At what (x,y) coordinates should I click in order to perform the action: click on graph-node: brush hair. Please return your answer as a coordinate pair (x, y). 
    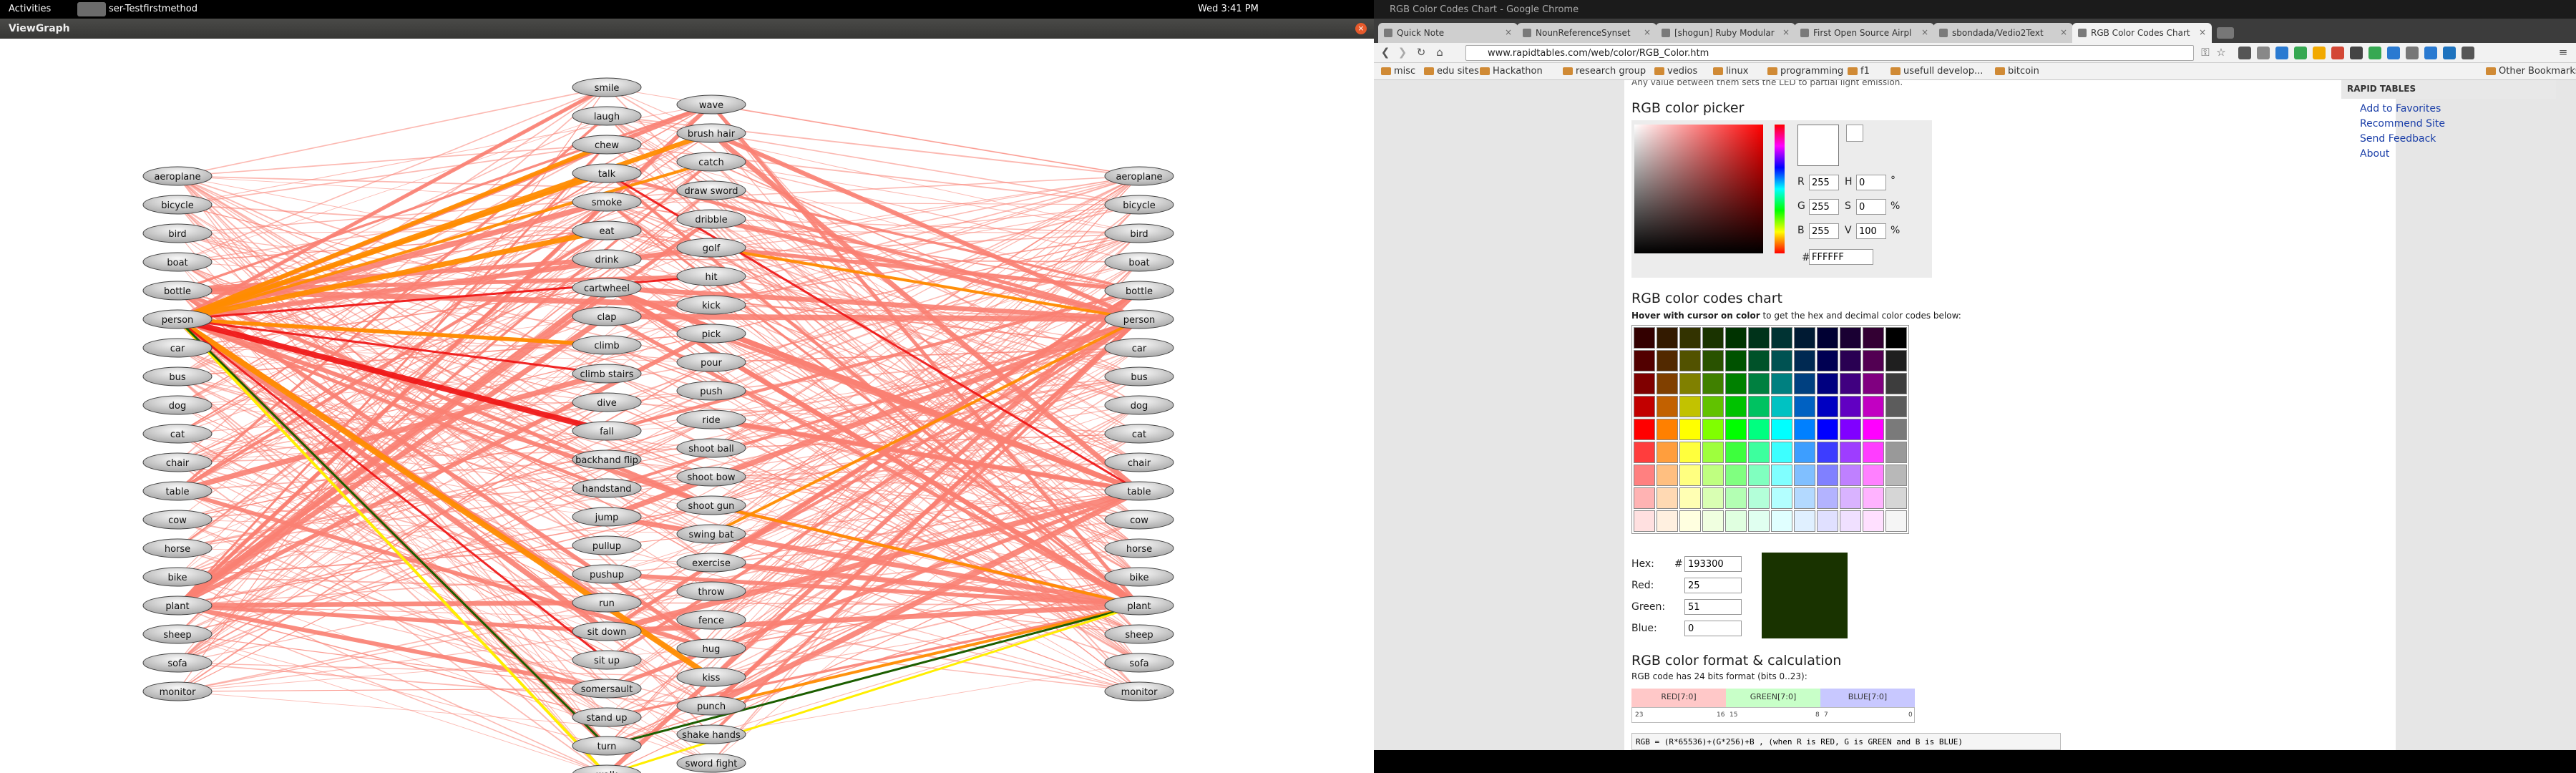
    Looking at the image, I should click on (711, 133).